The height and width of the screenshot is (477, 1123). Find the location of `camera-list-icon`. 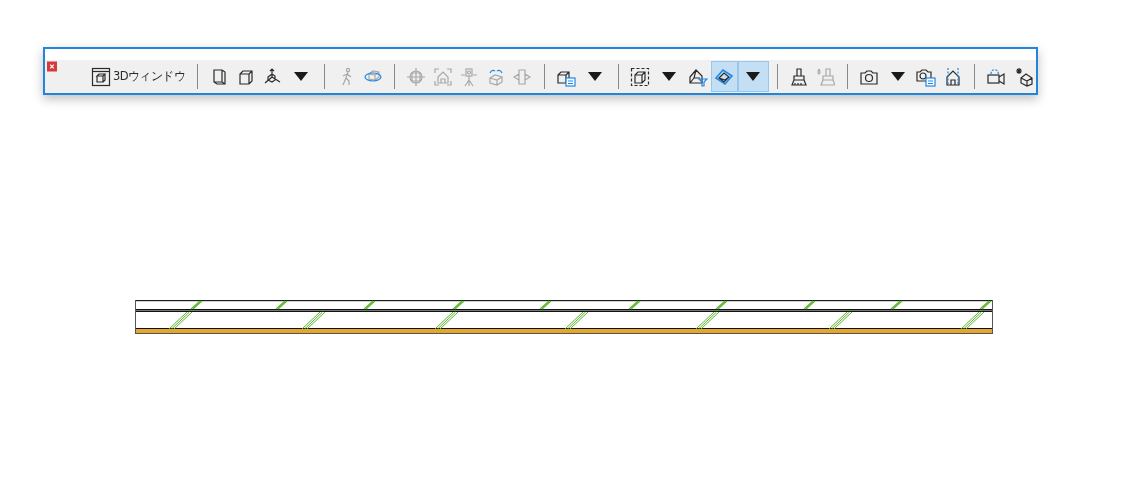

camera-list-icon is located at coordinates (926, 76).